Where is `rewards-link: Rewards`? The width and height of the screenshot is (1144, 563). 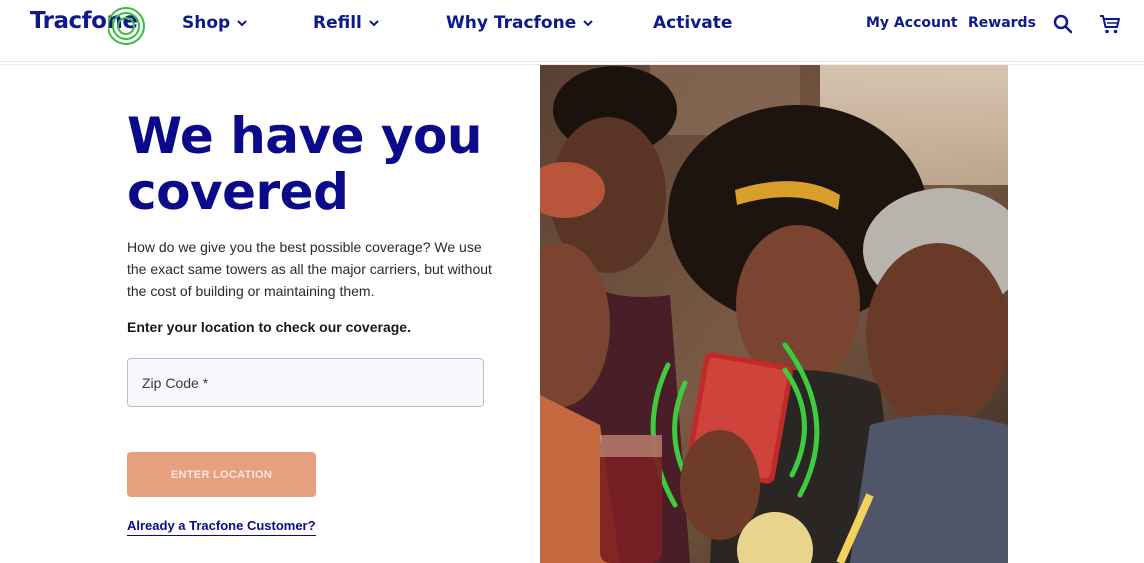
rewards-link: Rewards is located at coordinates (1002, 23).